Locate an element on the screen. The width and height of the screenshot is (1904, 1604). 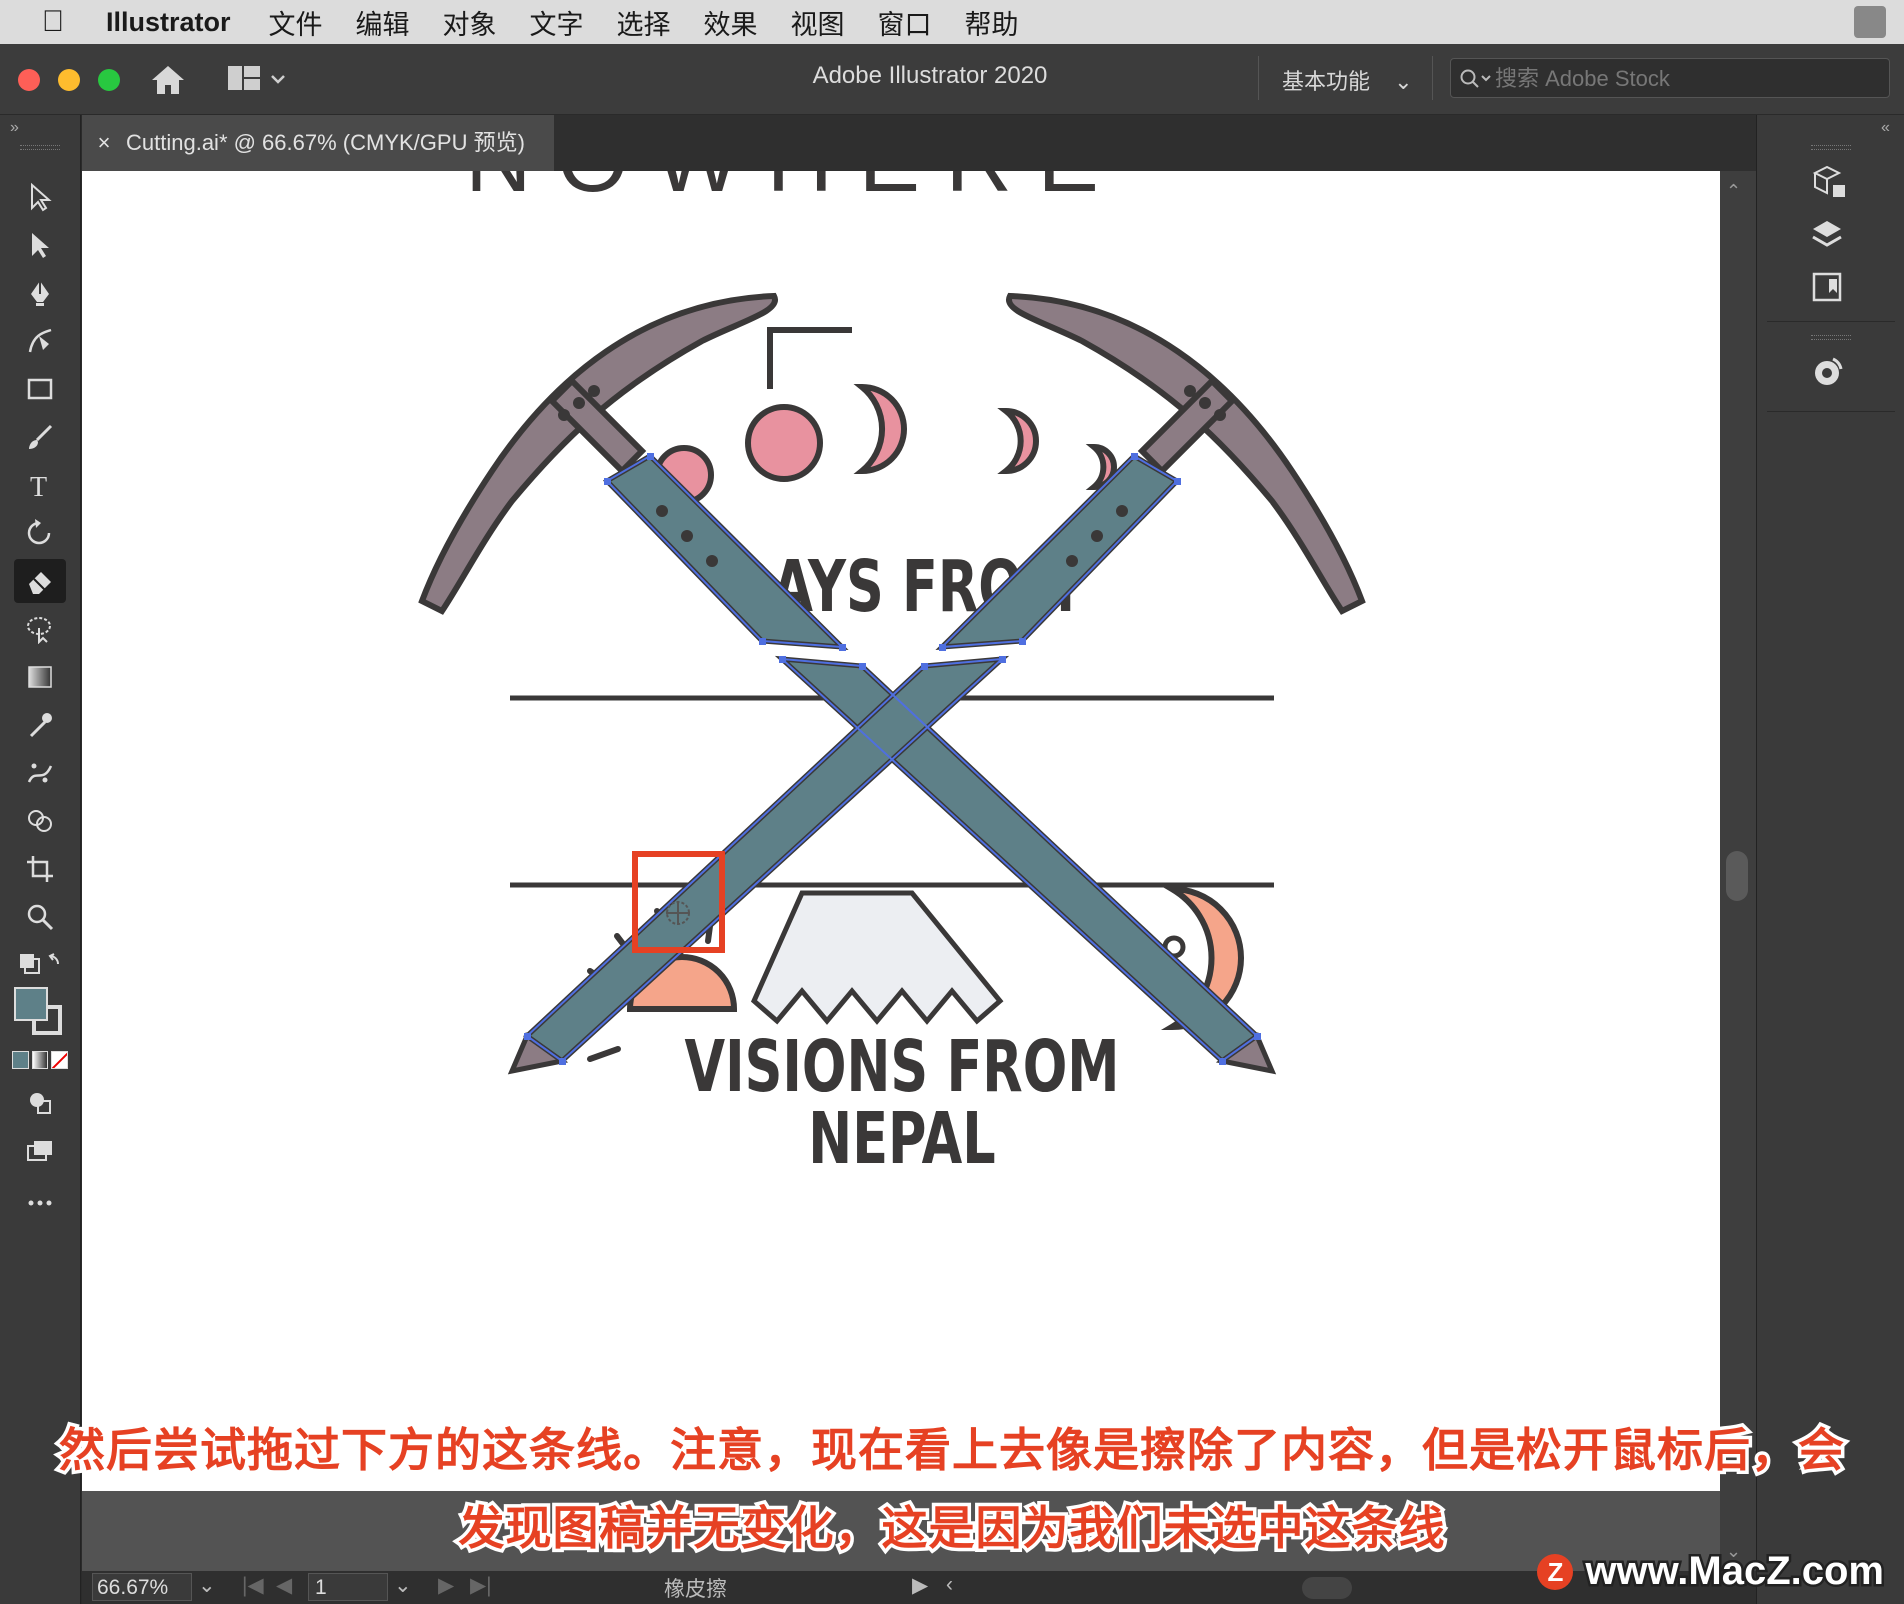
paintbrush-tool-icon is located at coordinates (40, 437).